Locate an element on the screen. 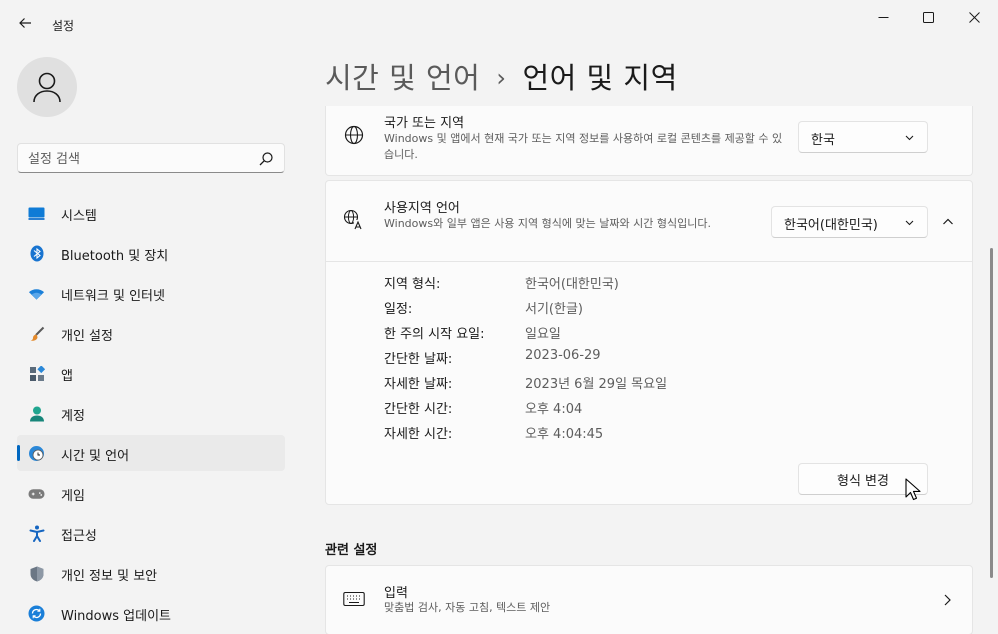 The width and height of the screenshot is (998, 634). breadcrumb: 시간 및 언어 › 언어 및 지역 is located at coordinates (501, 76).